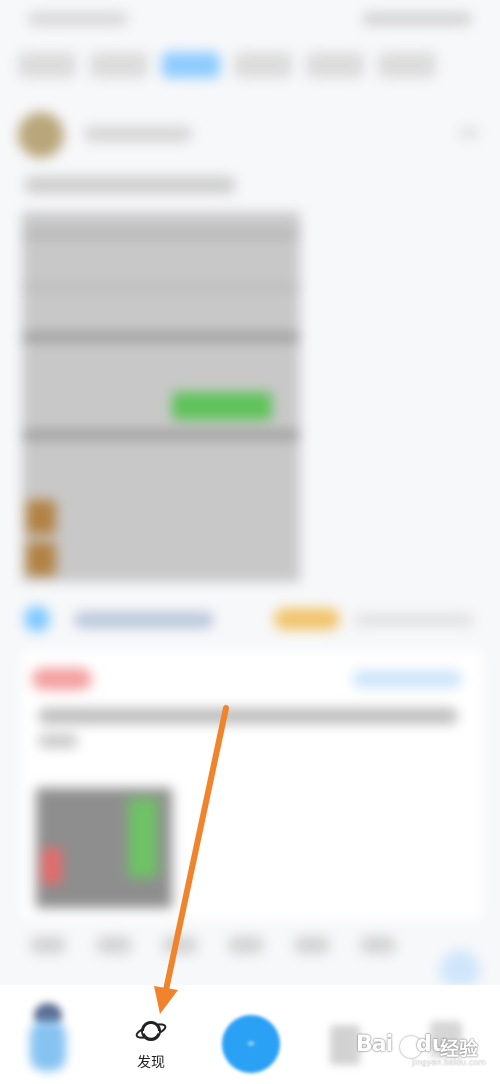 This screenshot has width=500, height=1084. Describe the element at coordinates (104, 848) in the screenshot. I see `card-image` at that location.